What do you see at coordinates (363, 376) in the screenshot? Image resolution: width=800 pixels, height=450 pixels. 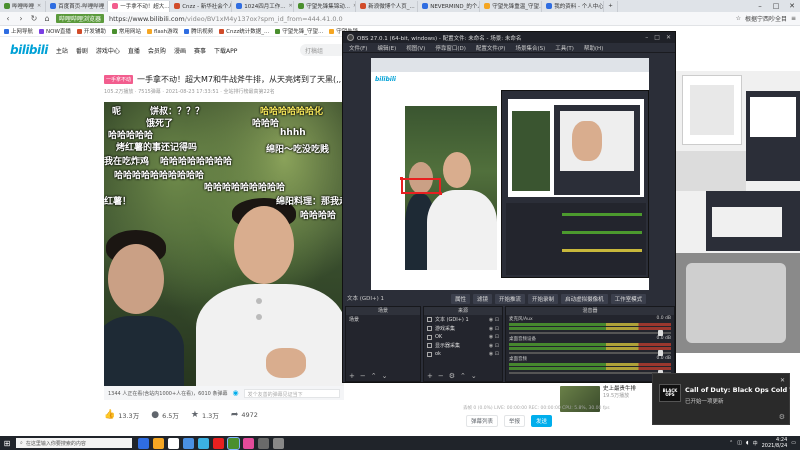 I see `remove-scene-icon: −` at bounding box center [363, 376].